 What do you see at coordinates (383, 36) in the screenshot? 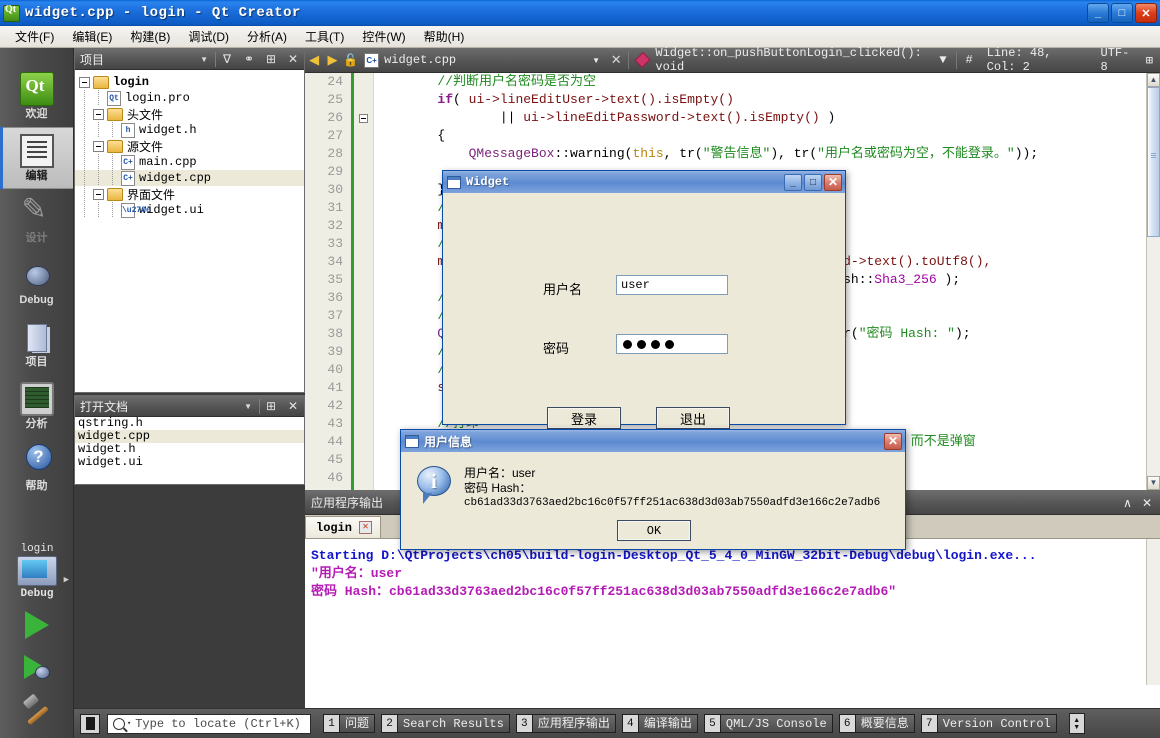
I see `menu-widgets: 控件(W)` at bounding box center [383, 36].